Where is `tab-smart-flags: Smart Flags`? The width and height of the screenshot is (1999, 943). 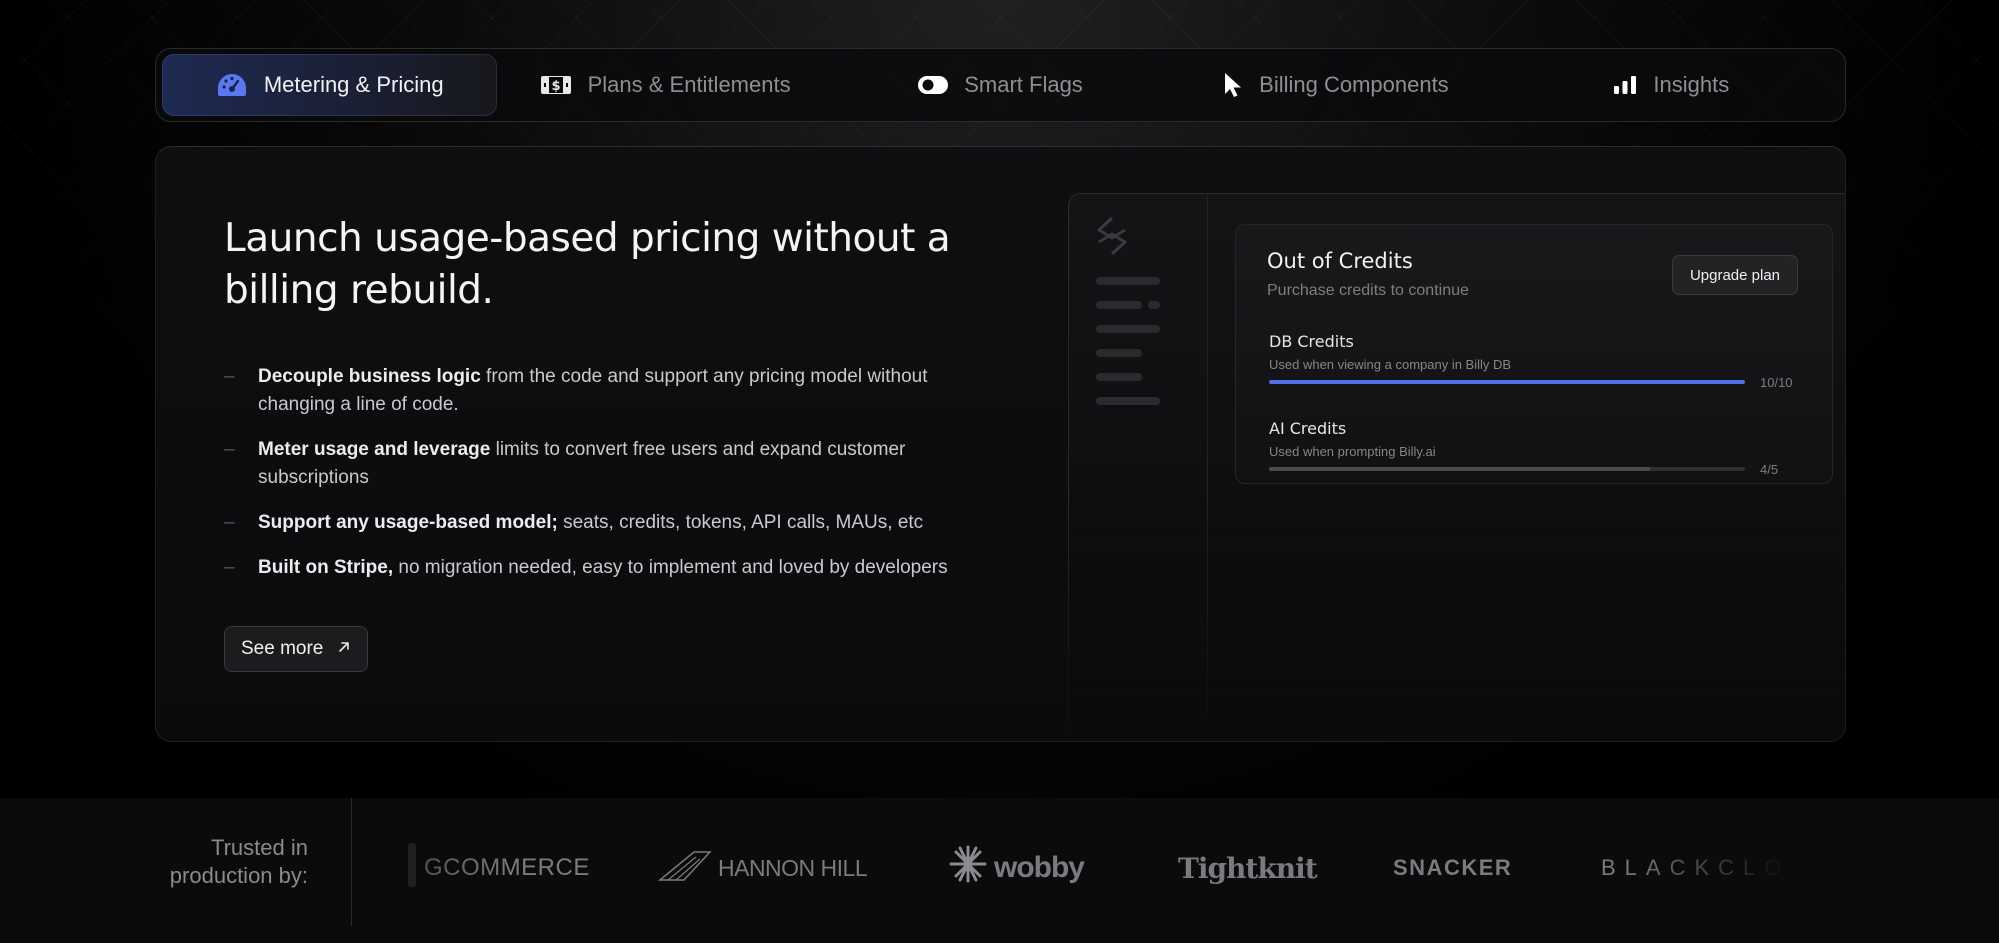
tab-smart-flags: Smart Flags is located at coordinates (1000, 85).